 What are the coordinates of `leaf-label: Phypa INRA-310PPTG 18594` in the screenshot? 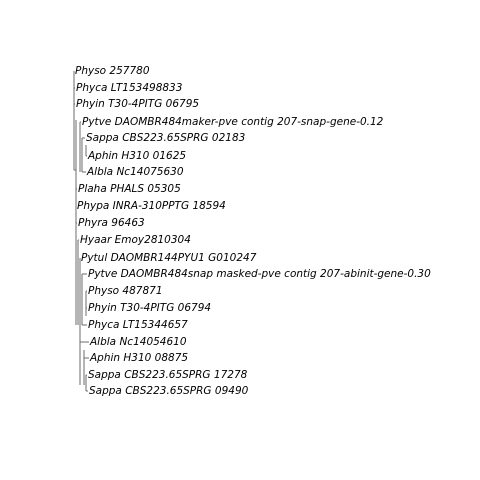 It's located at (151, 206).